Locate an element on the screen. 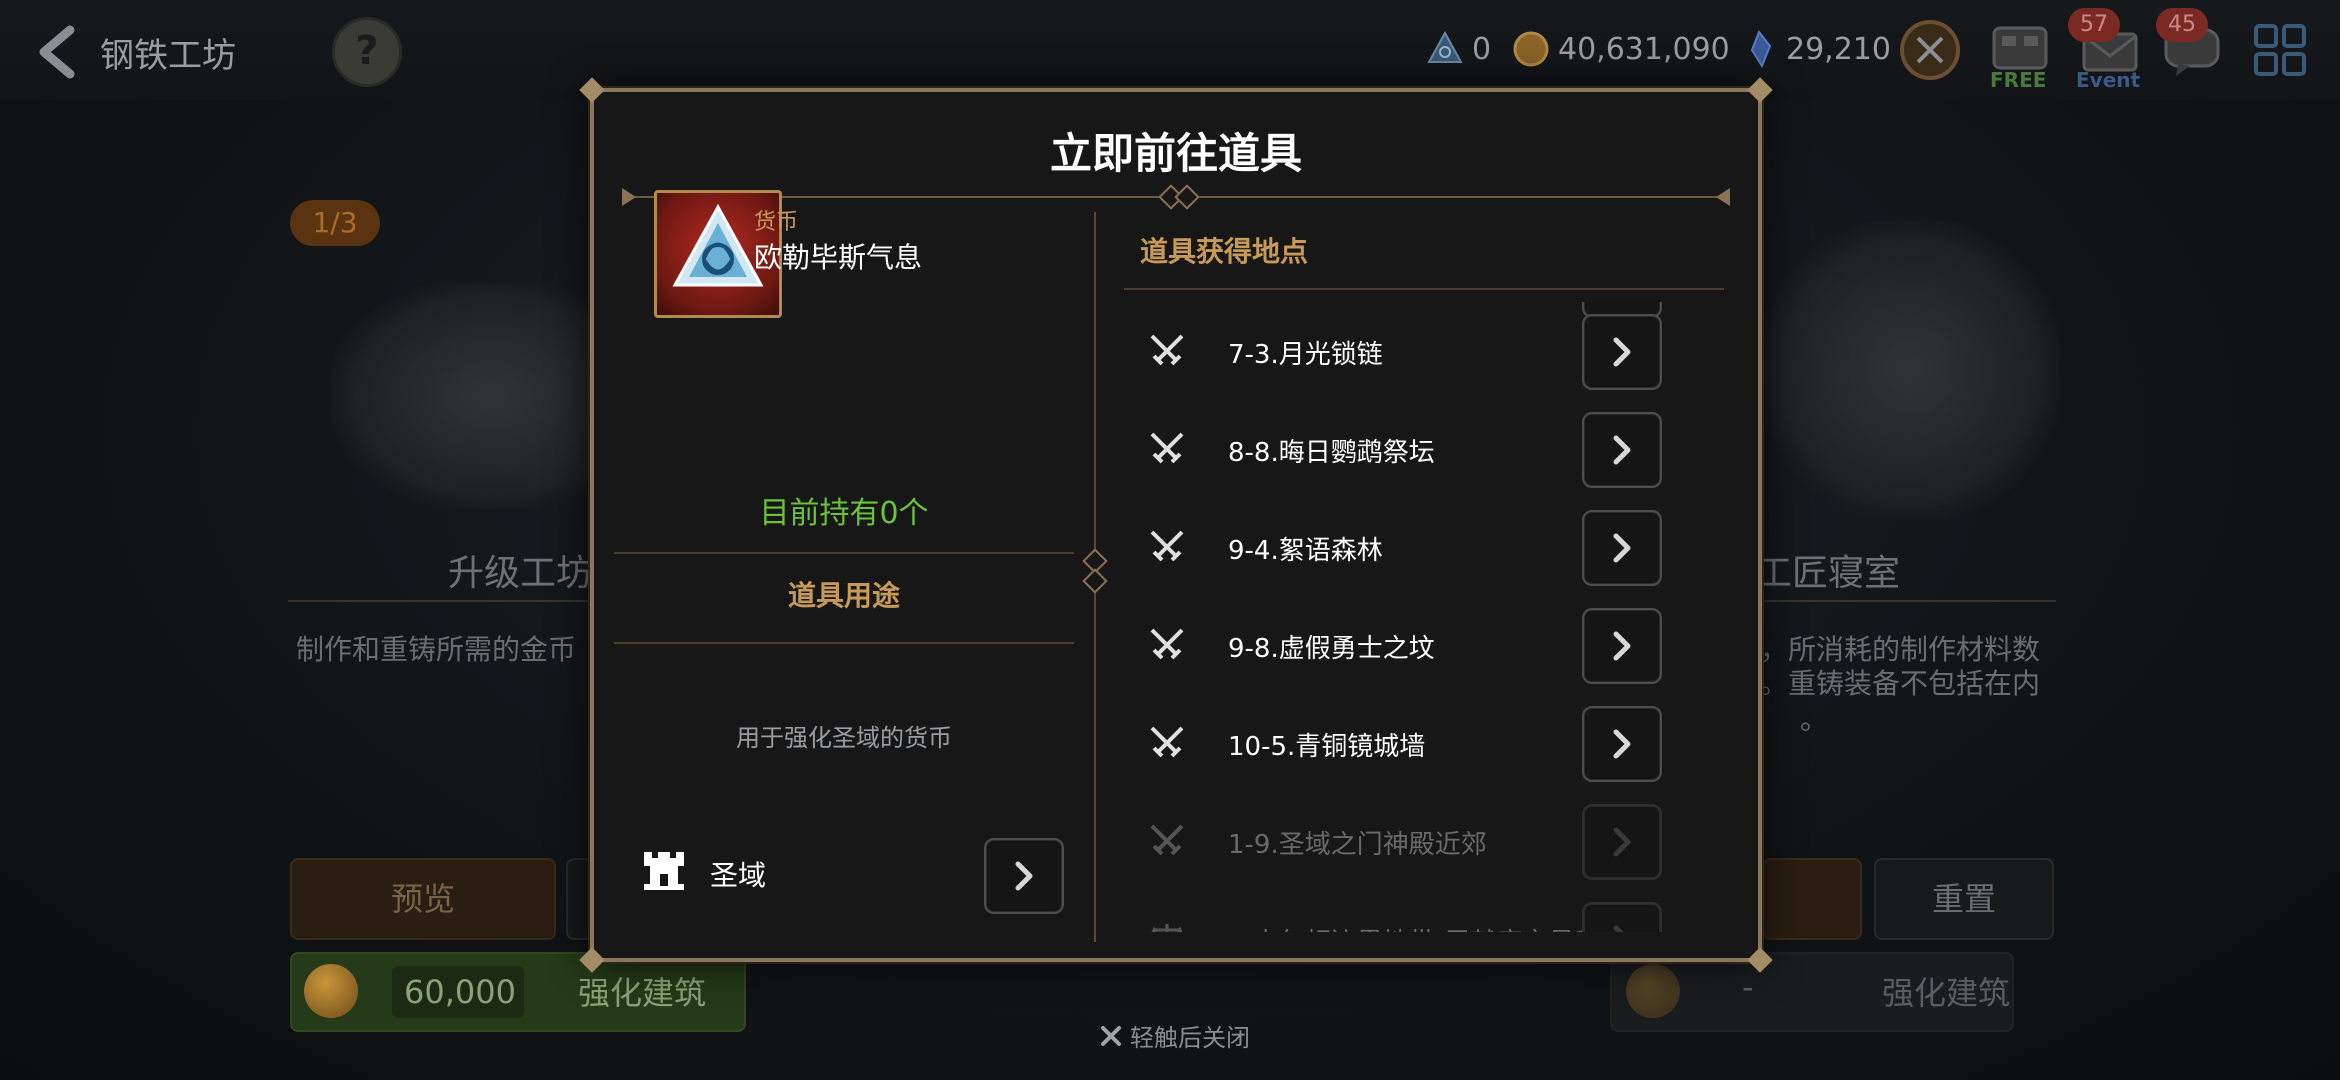 The width and height of the screenshot is (2340, 1080). sources-title: 道具获得地点 is located at coordinates (1224, 251).